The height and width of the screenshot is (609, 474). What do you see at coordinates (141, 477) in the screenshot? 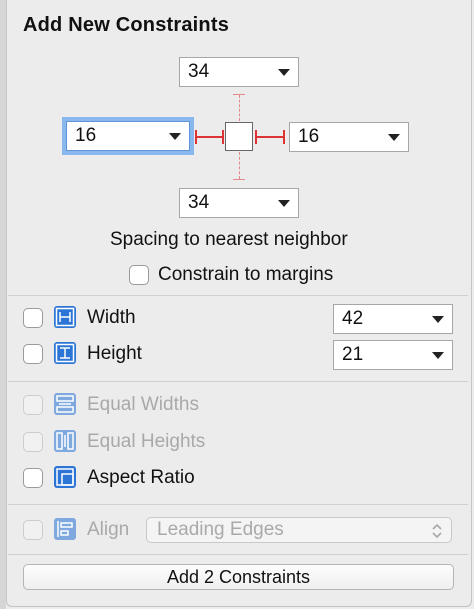
I see `aspect-ratio-label: Aspect Ratio` at bounding box center [141, 477].